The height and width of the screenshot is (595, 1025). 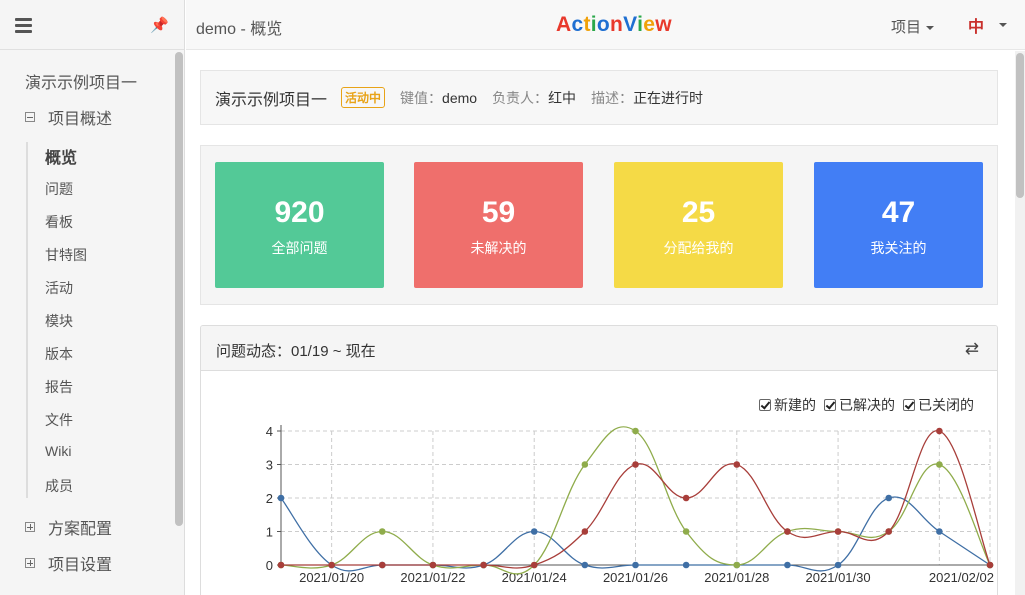 What do you see at coordinates (299, 248) in the screenshot?
I see `stat-label: 全部问题` at bounding box center [299, 248].